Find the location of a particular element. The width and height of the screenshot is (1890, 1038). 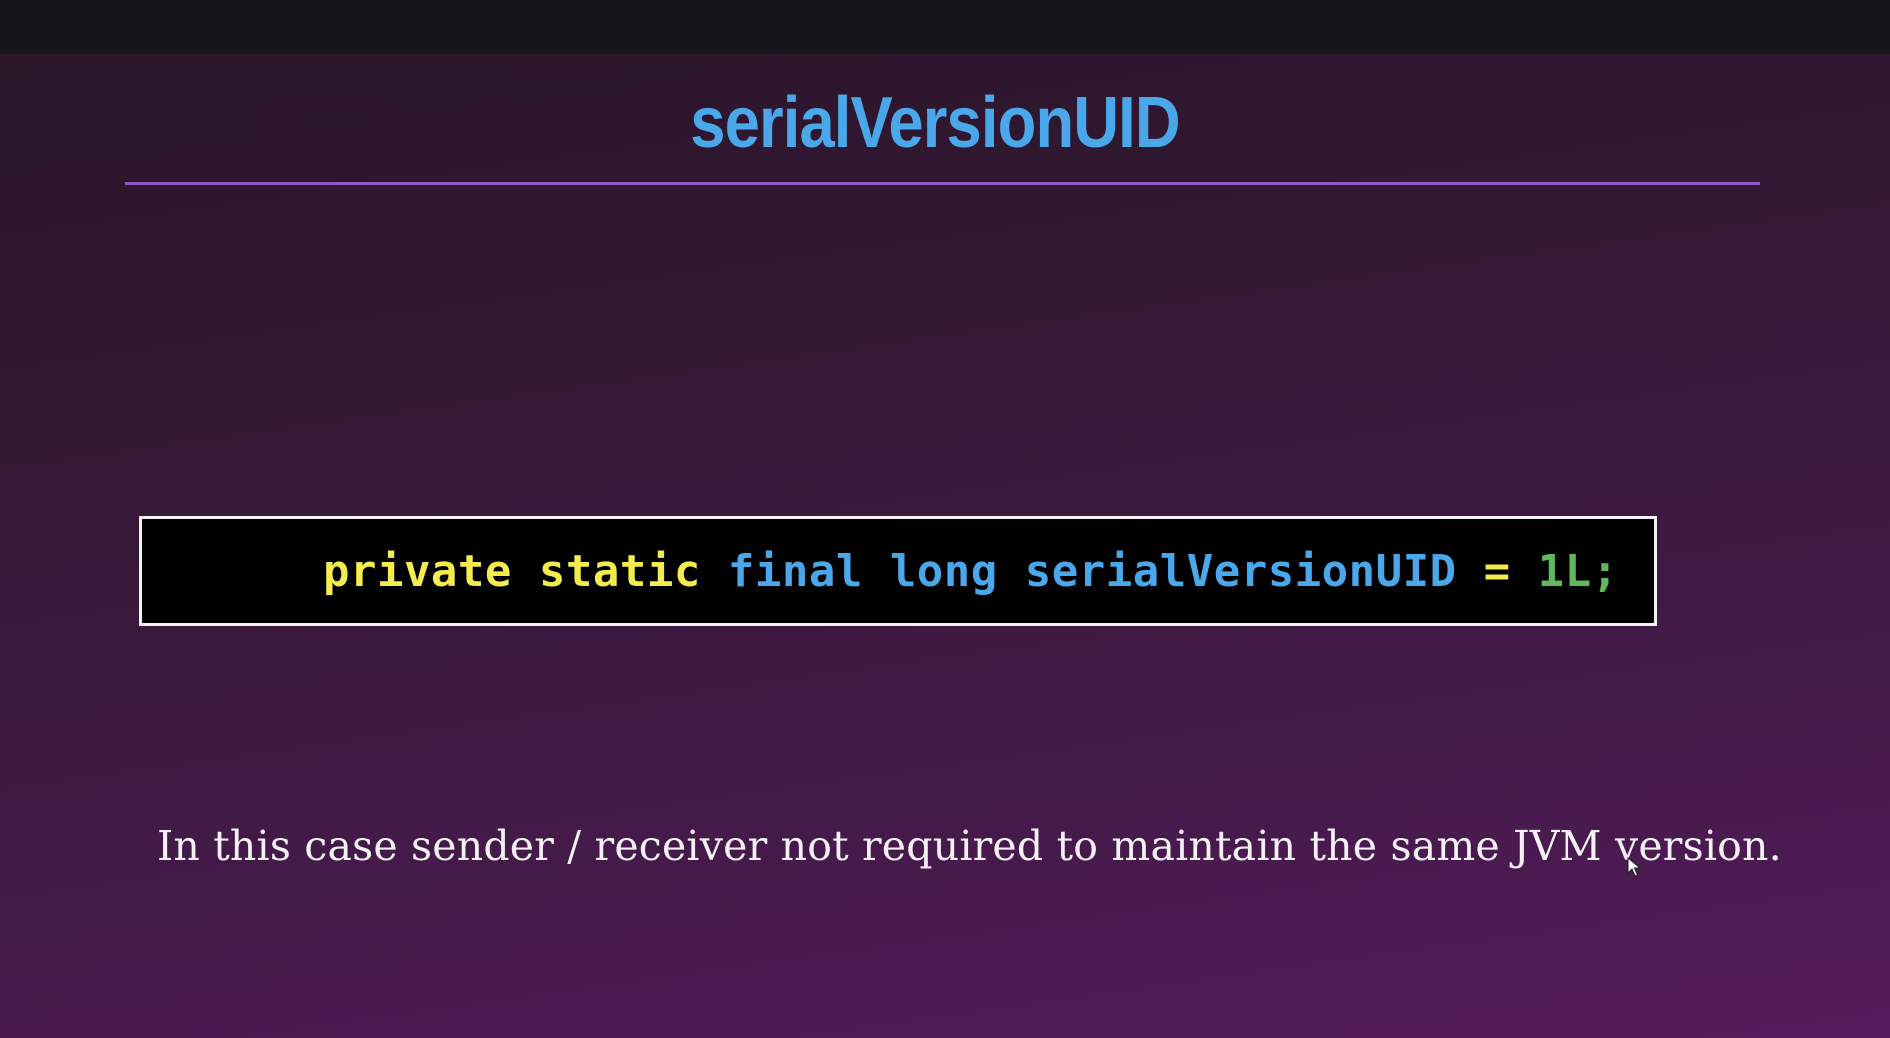

code-token-equals: = is located at coordinates (1497, 571).